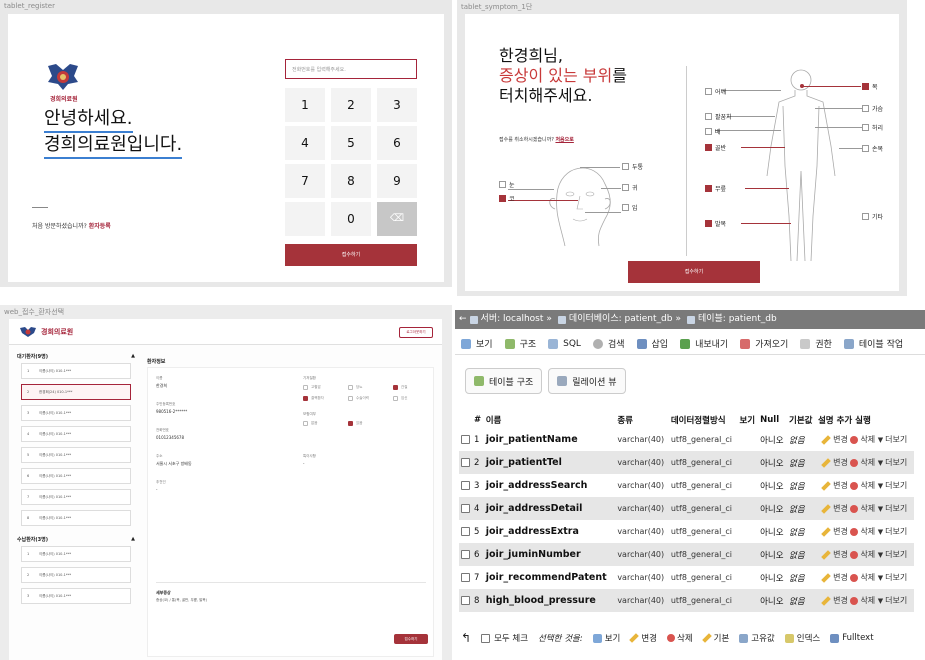 The height and width of the screenshot is (660, 925). I want to click on patient-list-item: 7 이름(나이) 010-1***, so click(76, 497).